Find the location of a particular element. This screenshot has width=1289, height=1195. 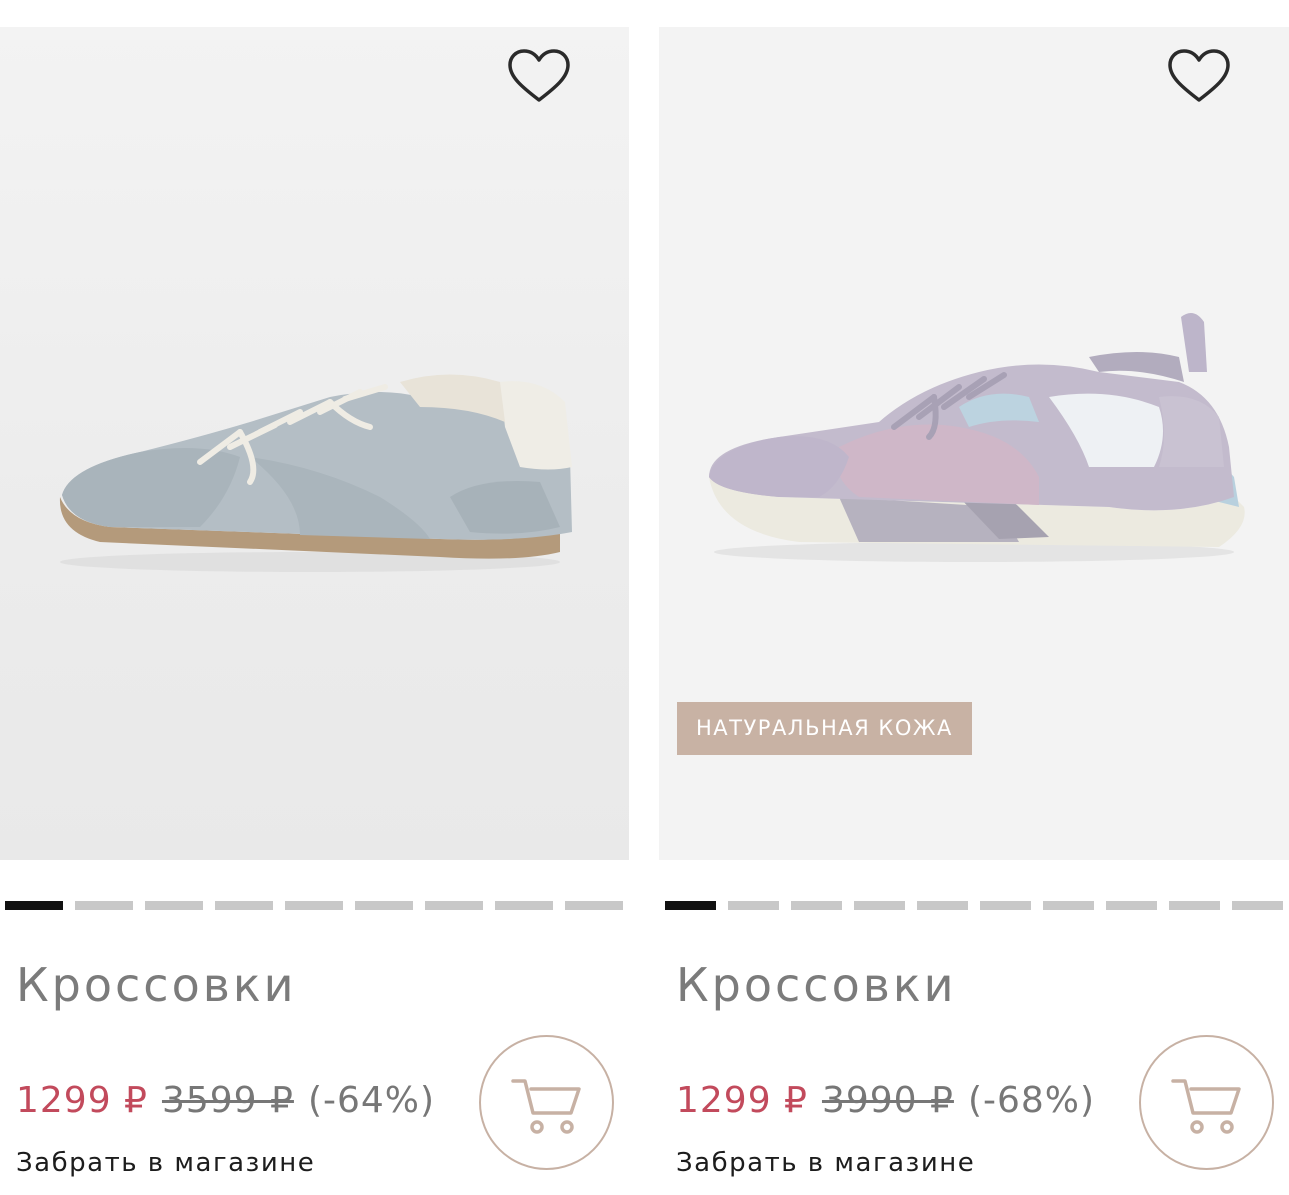

price-block: 1299 ₽ 3990 ₽ (-68%) is located at coordinates (885, 1100).